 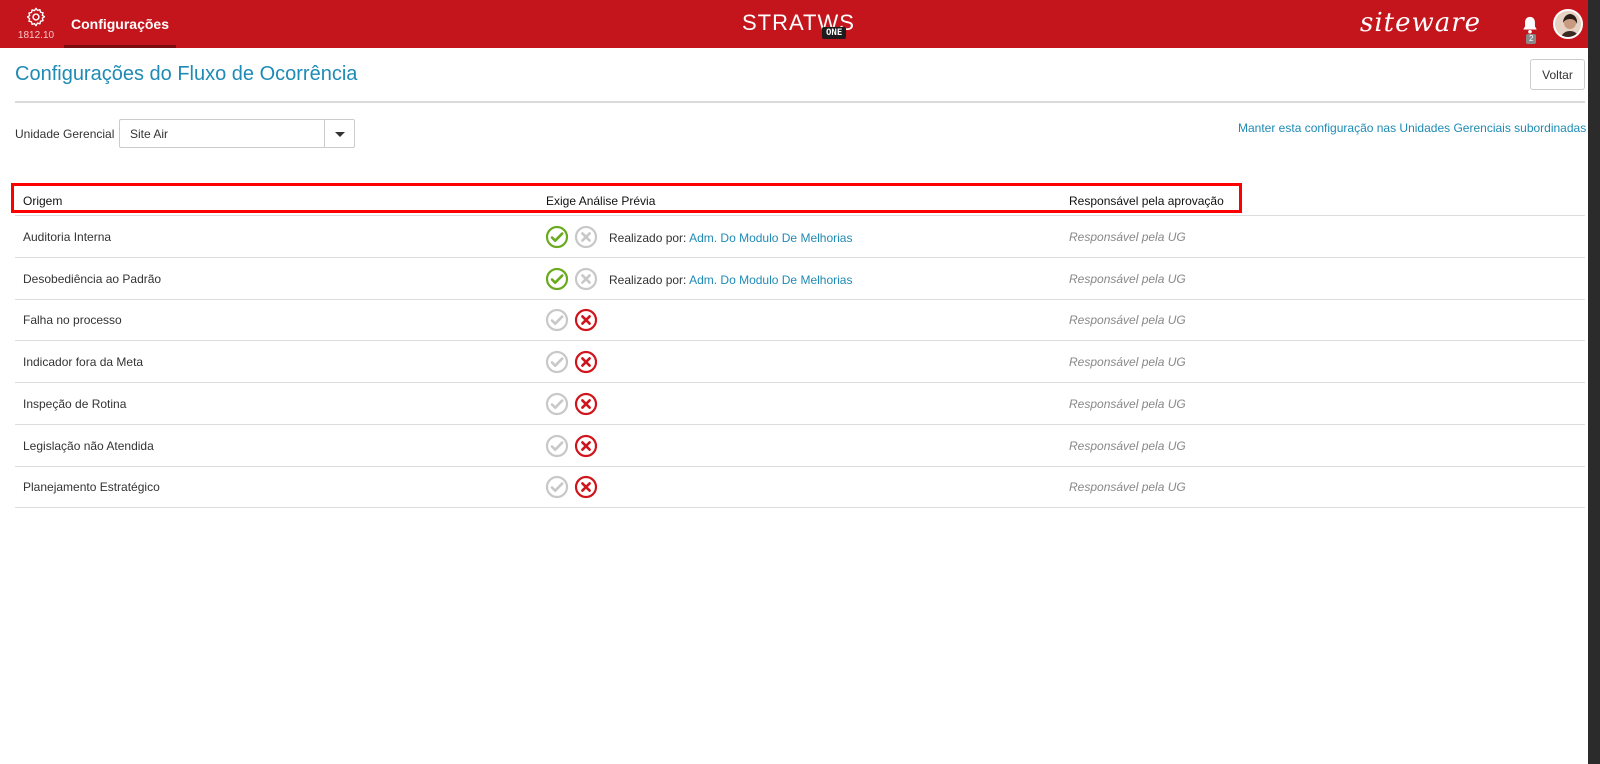 What do you see at coordinates (186, 74) in the screenshot?
I see `page-title: Configurações do Fluxo de Ocorrência` at bounding box center [186, 74].